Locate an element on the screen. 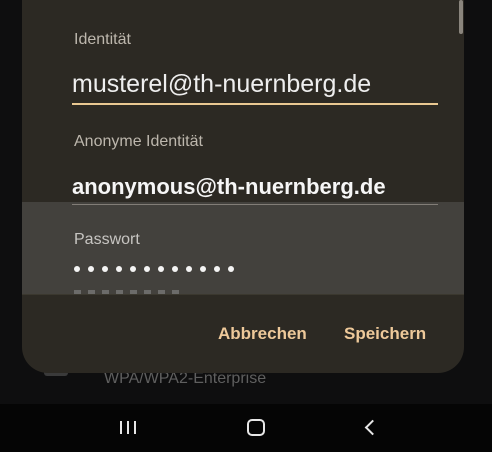  anonymous-identity-label: Anonyme Identität is located at coordinates (138, 141).